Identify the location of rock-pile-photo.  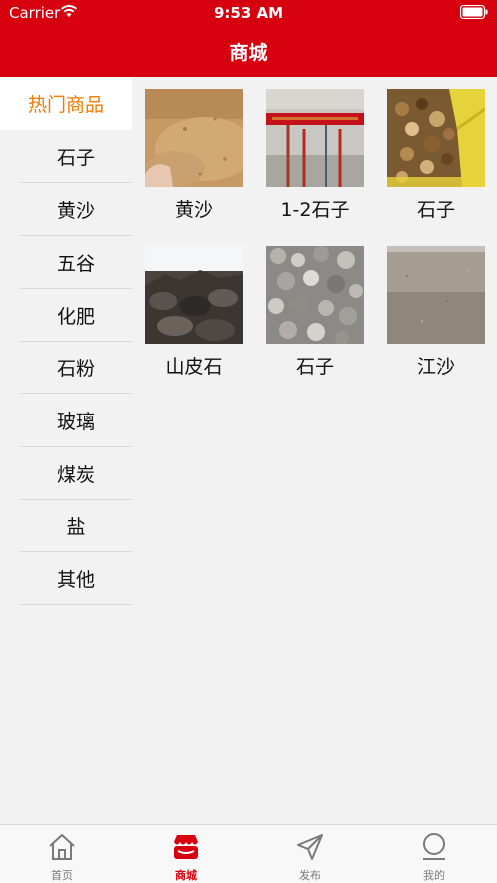
(194, 295).